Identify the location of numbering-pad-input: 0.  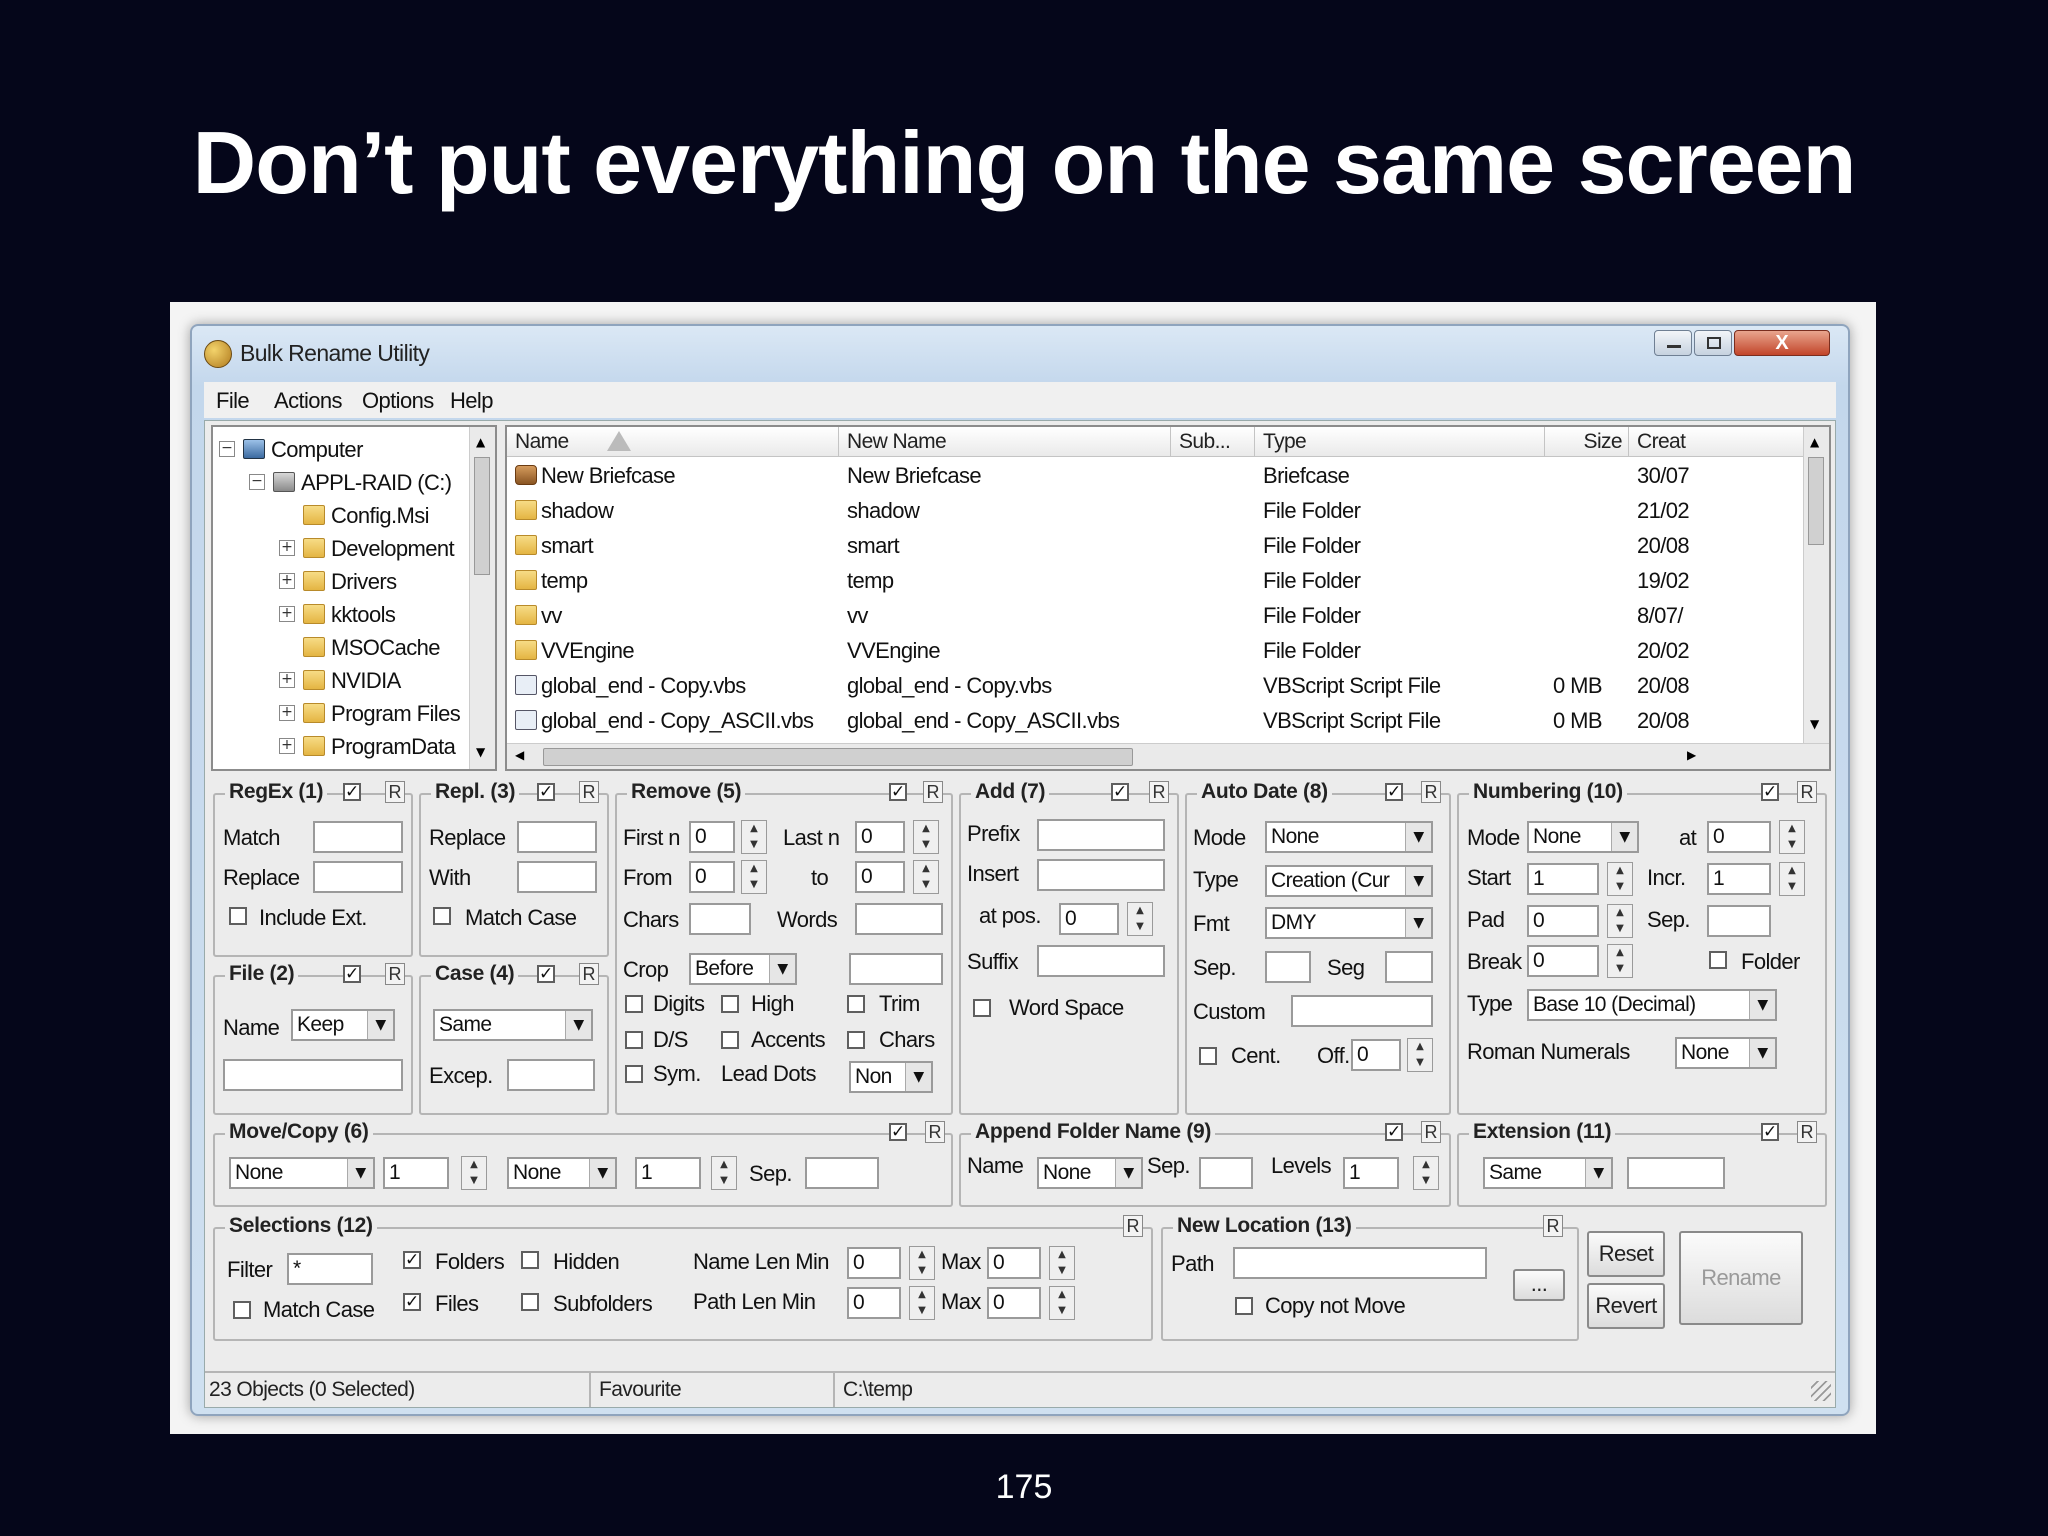
(1563, 921).